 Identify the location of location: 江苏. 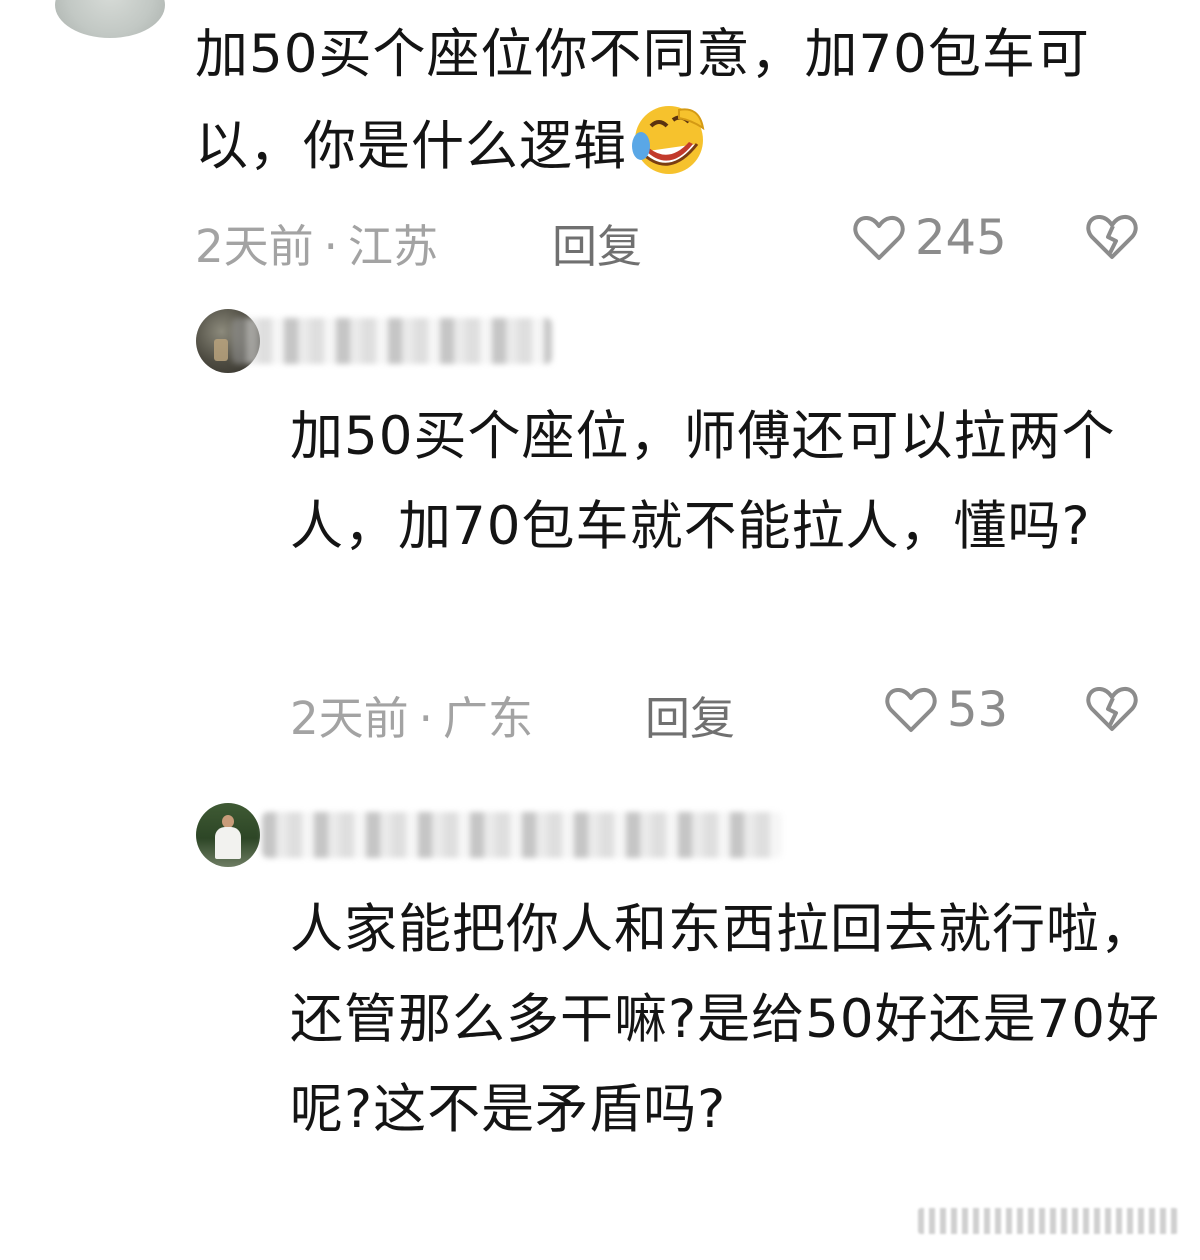
(392, 246).